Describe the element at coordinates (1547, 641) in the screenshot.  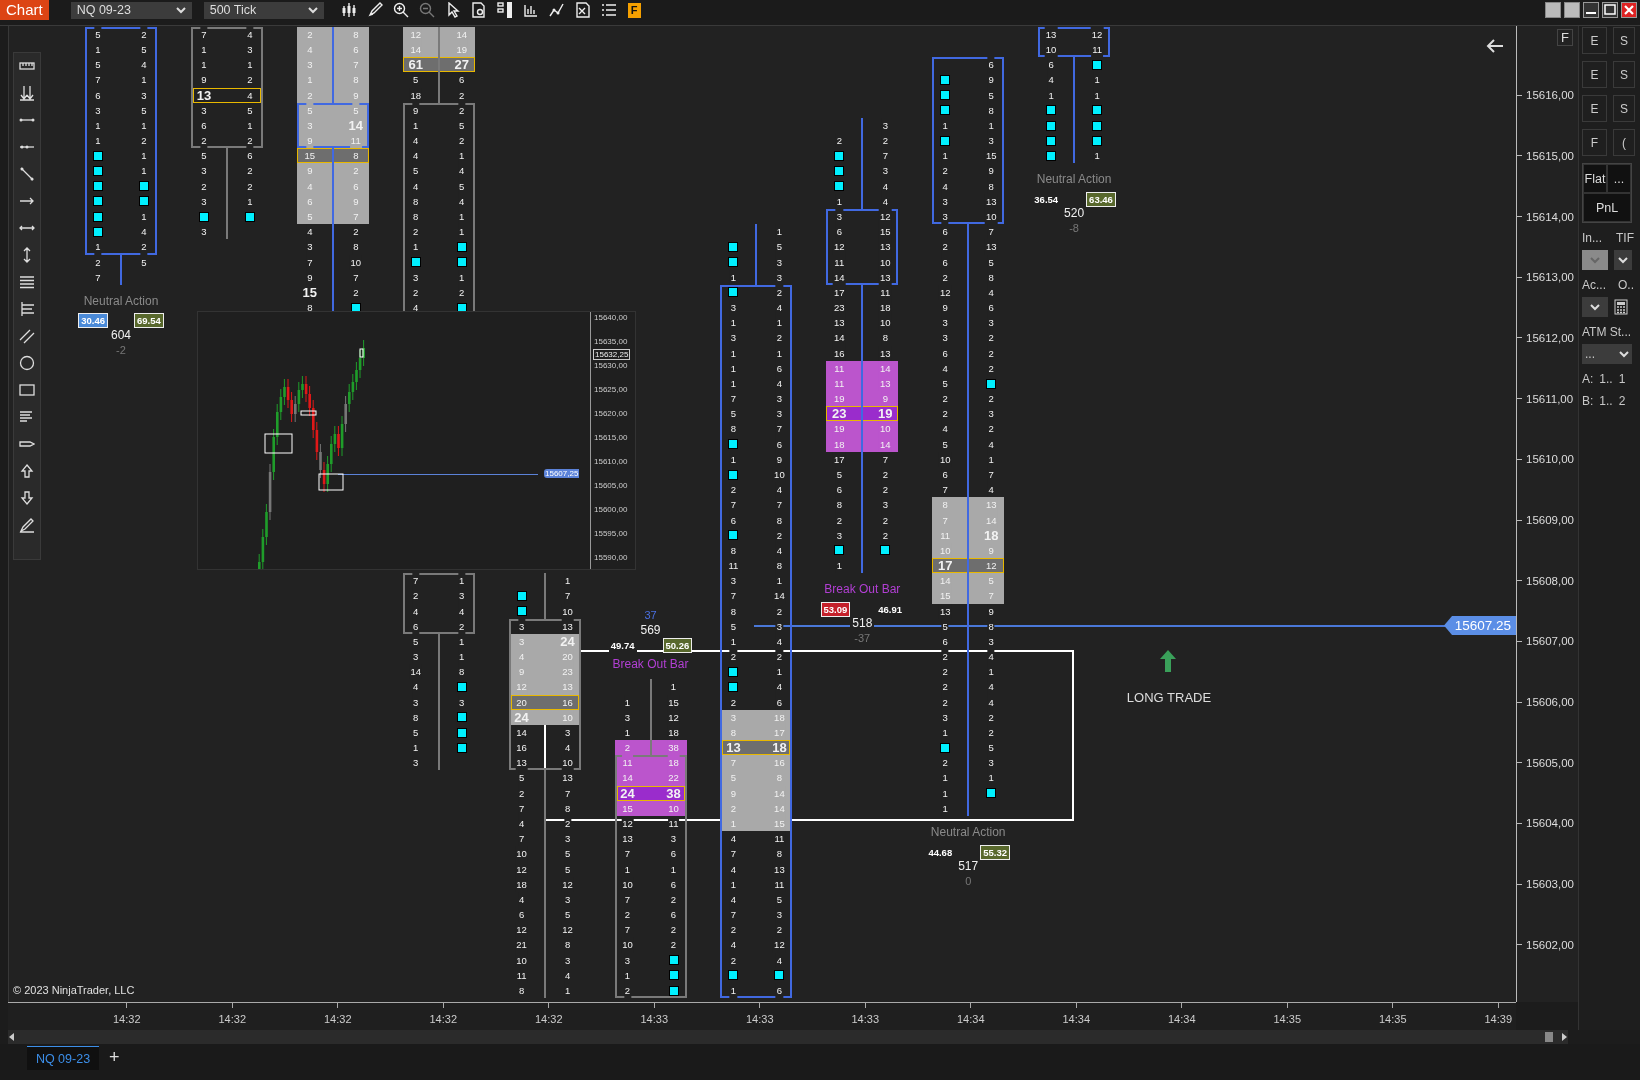
I see `price-axis-label: 15607,00` at that location.